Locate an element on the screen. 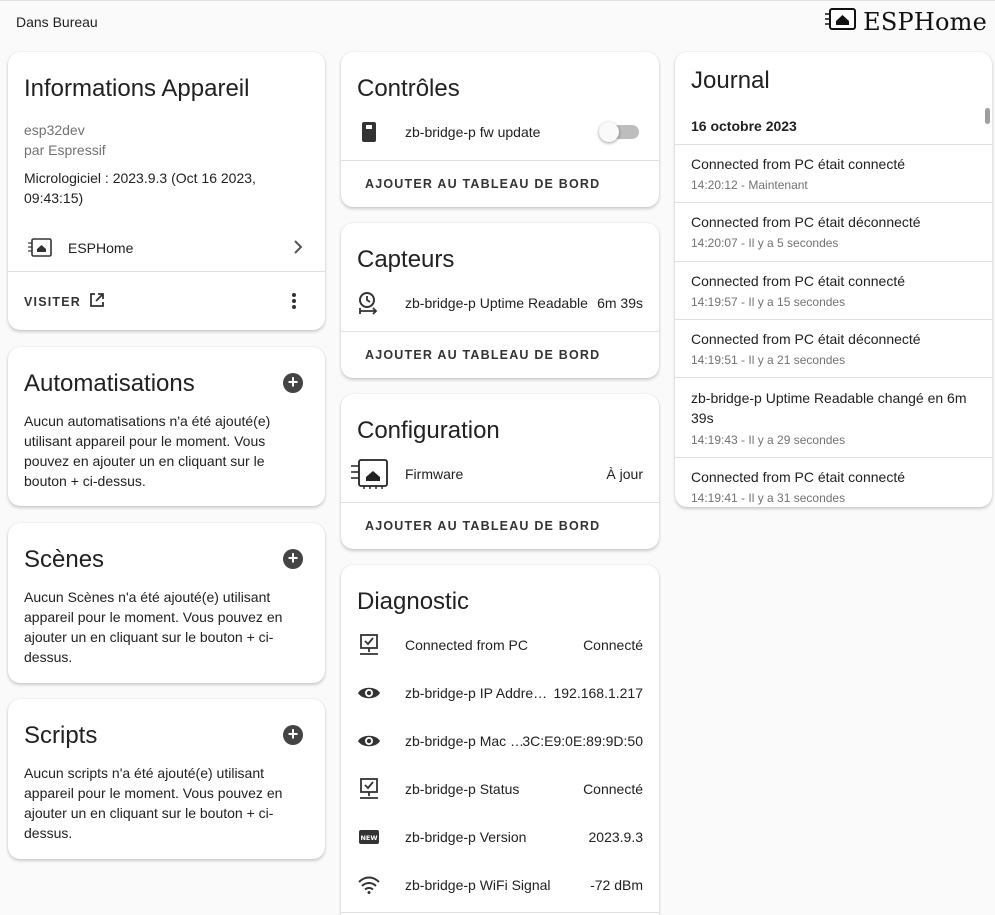 This screenshot has width=995, height=915. entity-row: zb-bridge-p fw update is located at coordinates (500, 132).